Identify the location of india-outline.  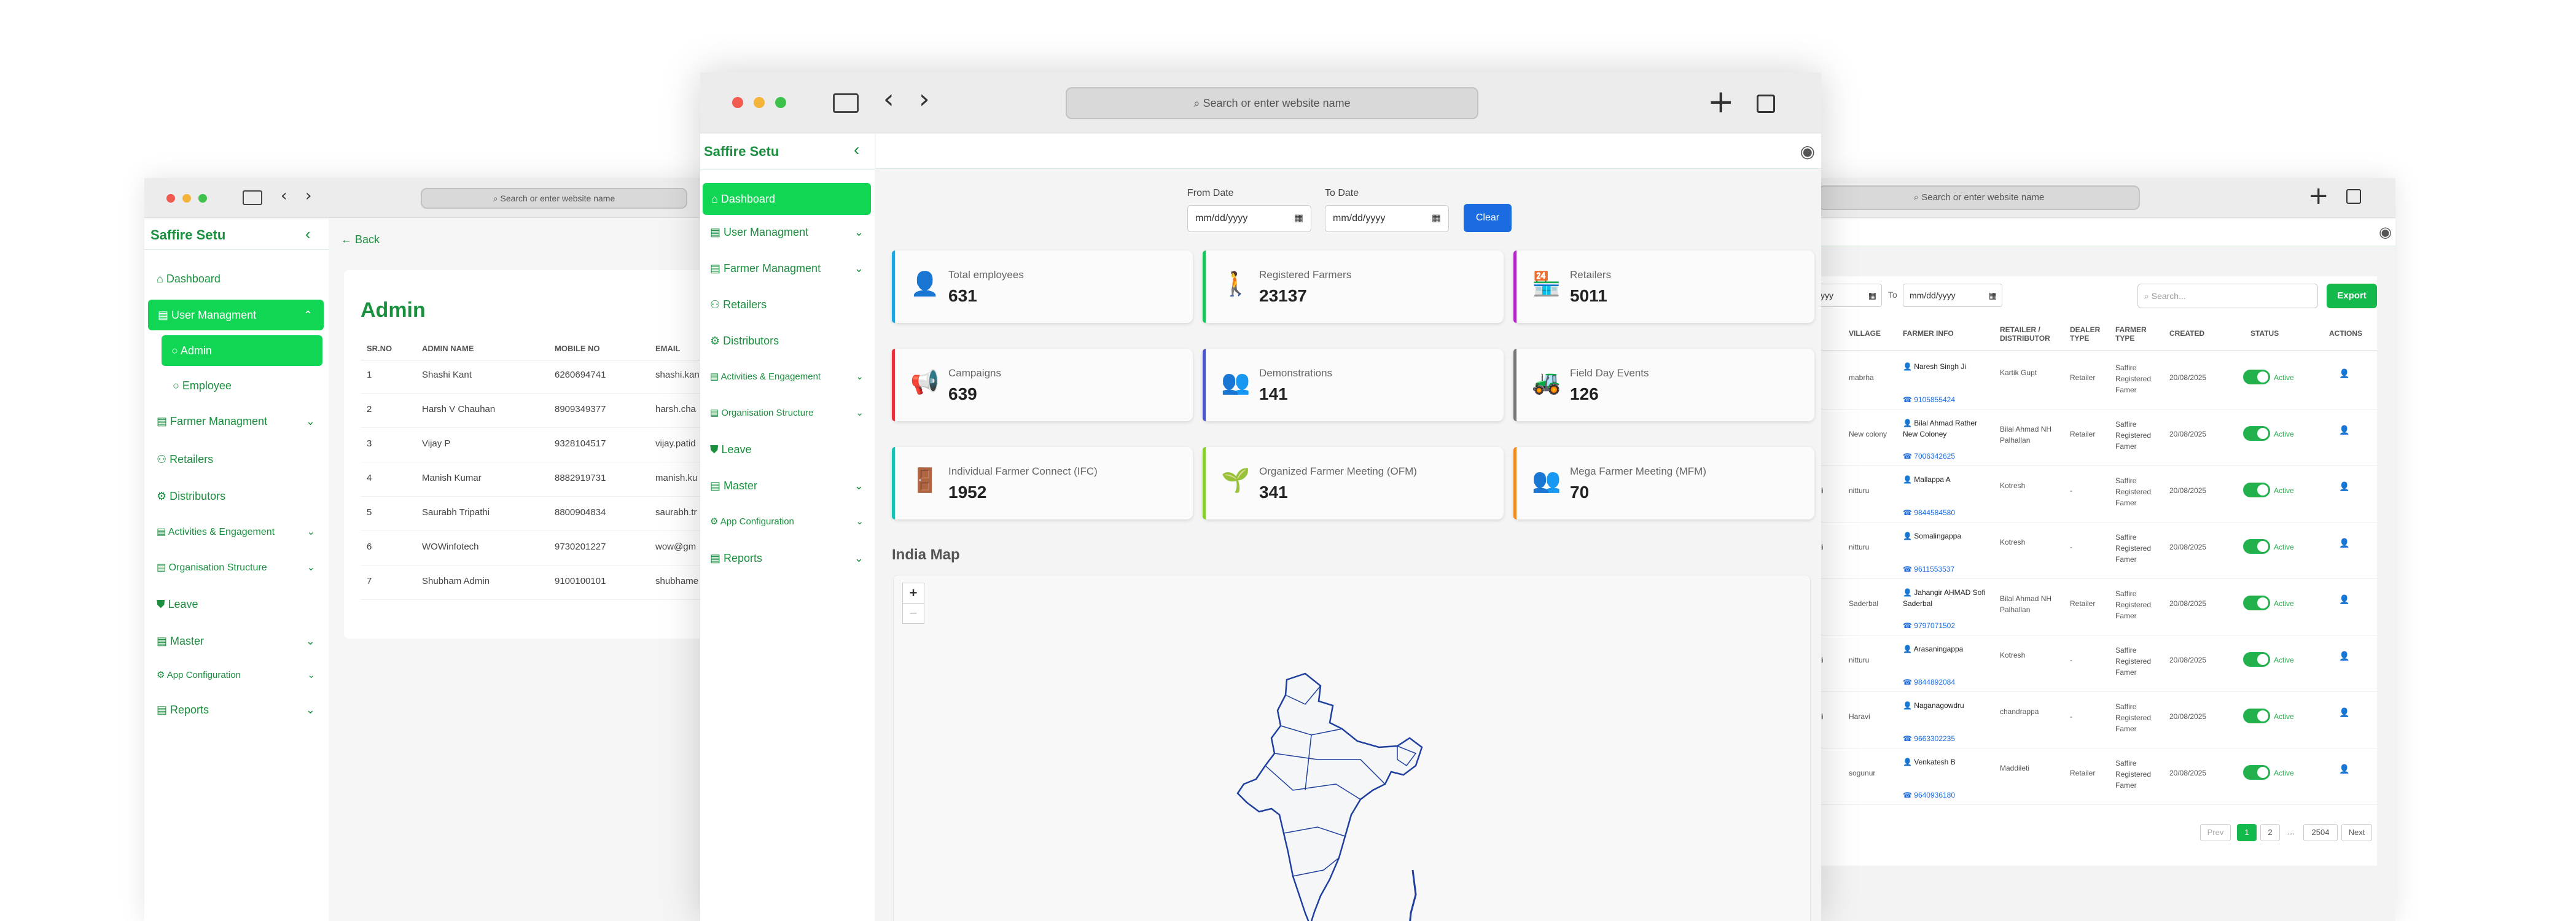
(1329, 797).